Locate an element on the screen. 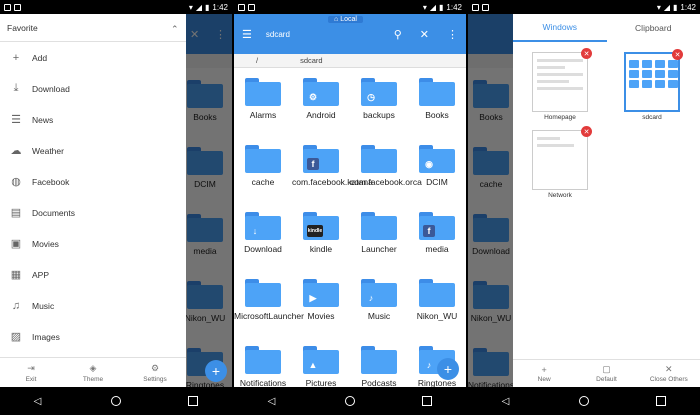  folder-item: ♪ Music is located at coordinates (379, 302).